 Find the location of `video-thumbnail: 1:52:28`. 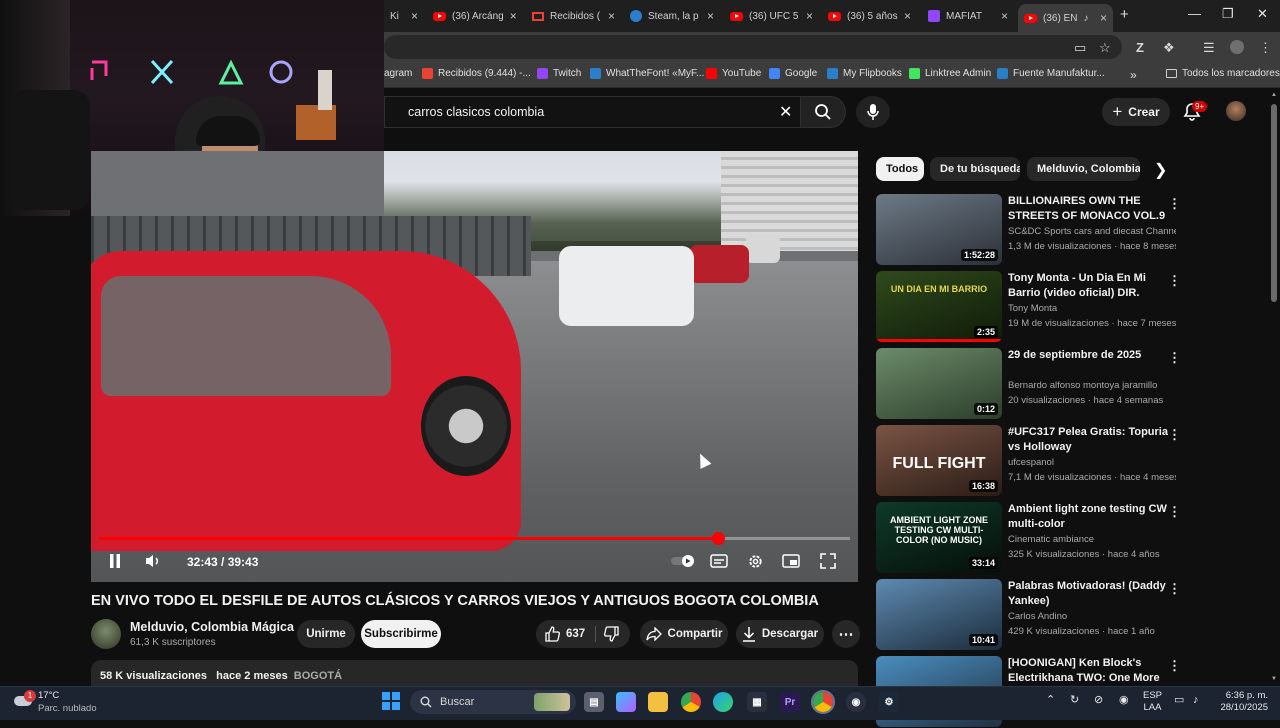

video-thumbnail: 1:52:28 is located at coordinates (939, 229).